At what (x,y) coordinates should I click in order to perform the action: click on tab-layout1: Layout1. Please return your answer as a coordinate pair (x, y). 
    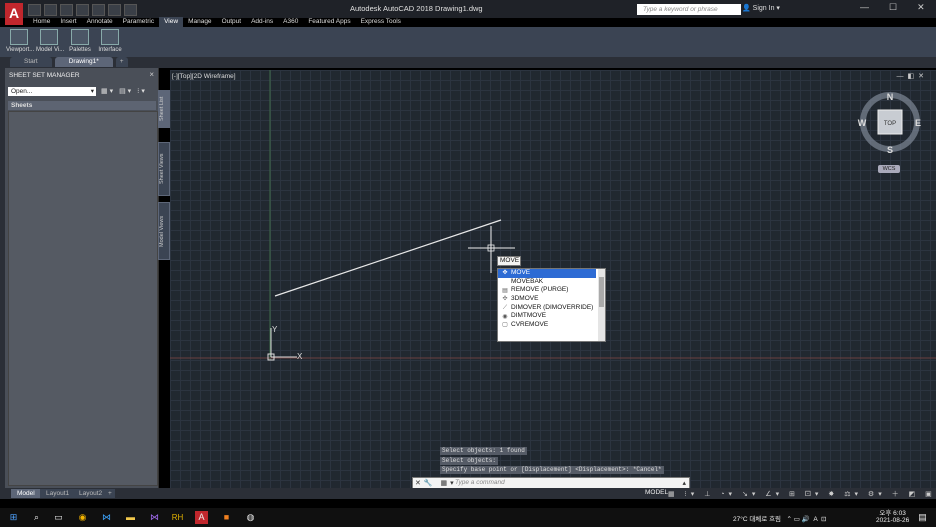
    Looking at the image, I should click on (58, 493).